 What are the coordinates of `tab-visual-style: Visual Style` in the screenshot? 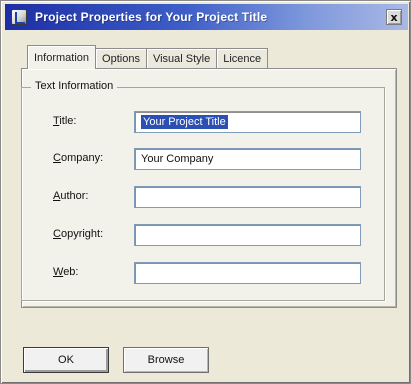 It's located at (181, 58).